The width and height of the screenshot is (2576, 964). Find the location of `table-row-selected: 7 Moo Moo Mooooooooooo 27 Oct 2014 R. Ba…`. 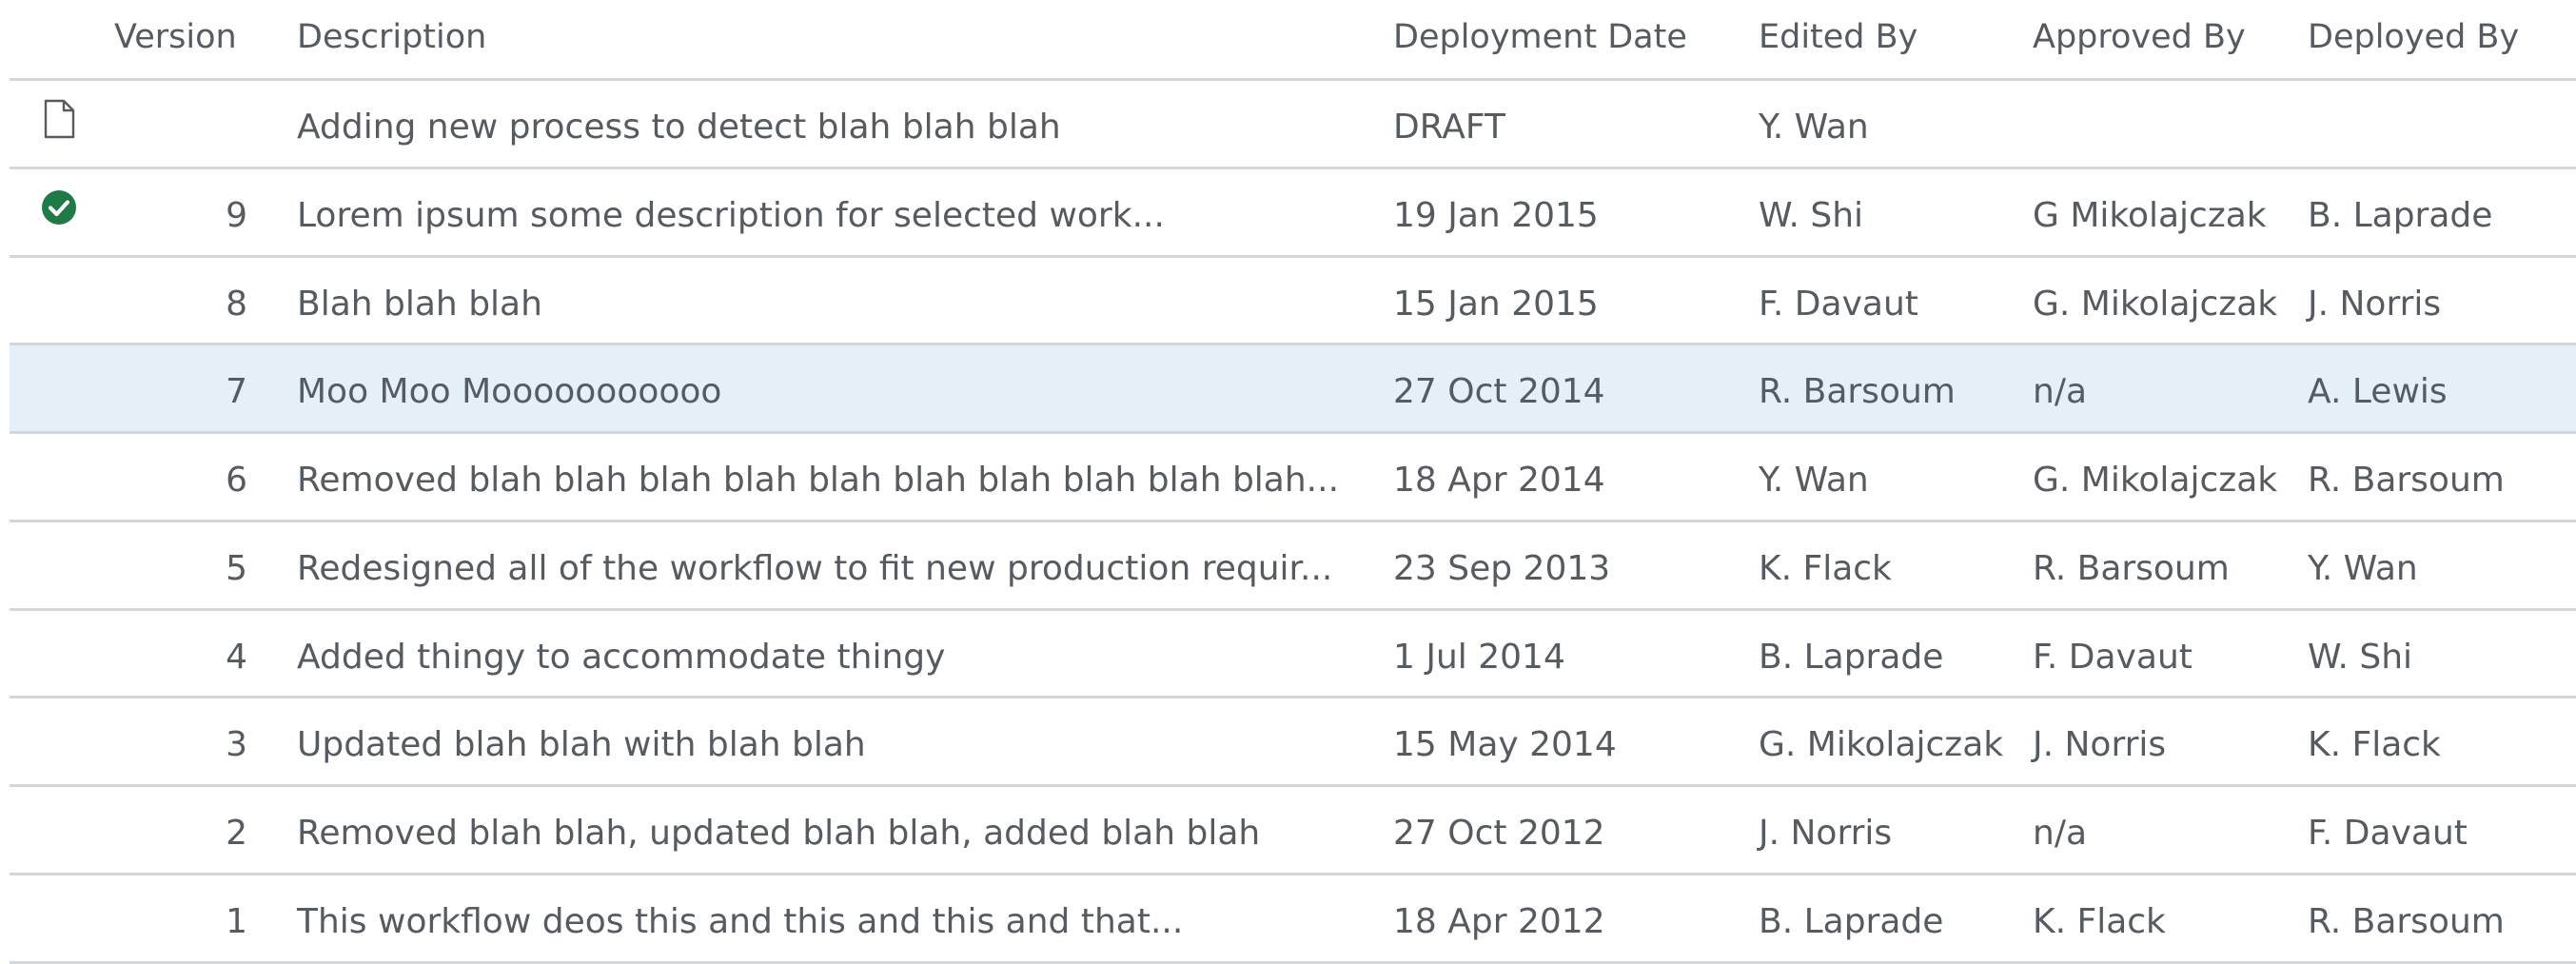

table-row-selected: 7 Moo Moo Mooooooooooo 27 Oct 2014 R. Ba… is located at coordinates (1293, 389).